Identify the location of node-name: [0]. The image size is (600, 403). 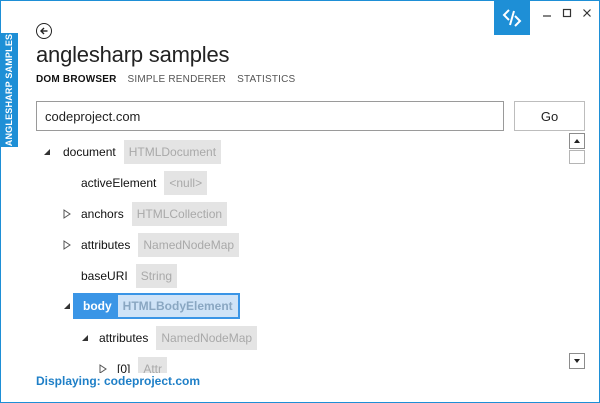
(124, 367).